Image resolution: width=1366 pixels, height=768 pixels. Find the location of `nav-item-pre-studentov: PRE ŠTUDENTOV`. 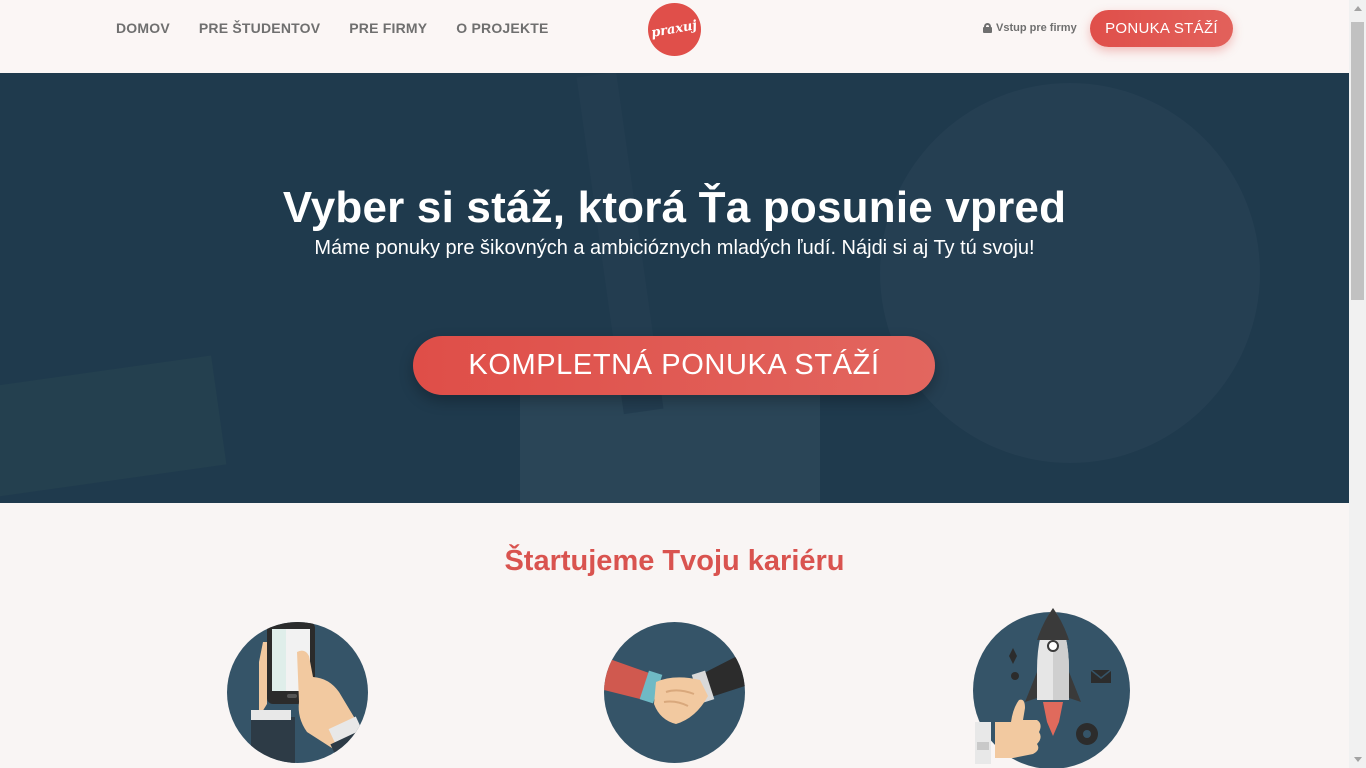

nav-item-pre-studentov: PRE ŠTUDENTOV is located at coordinates (259, 28).